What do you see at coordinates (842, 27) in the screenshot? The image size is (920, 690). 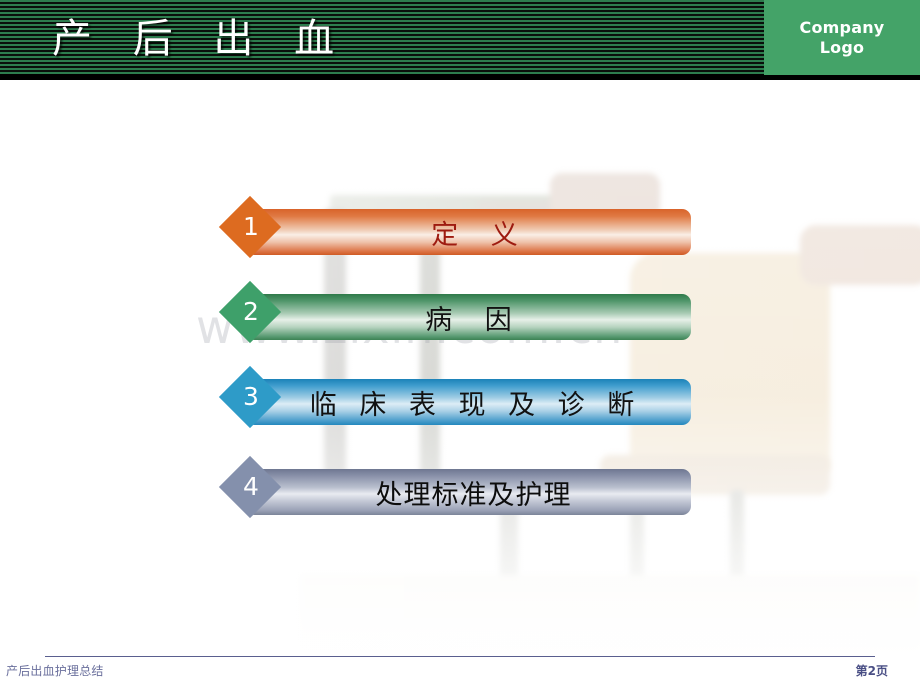 I see `company-logo-line1: Company` at bounding box center [842, 27].